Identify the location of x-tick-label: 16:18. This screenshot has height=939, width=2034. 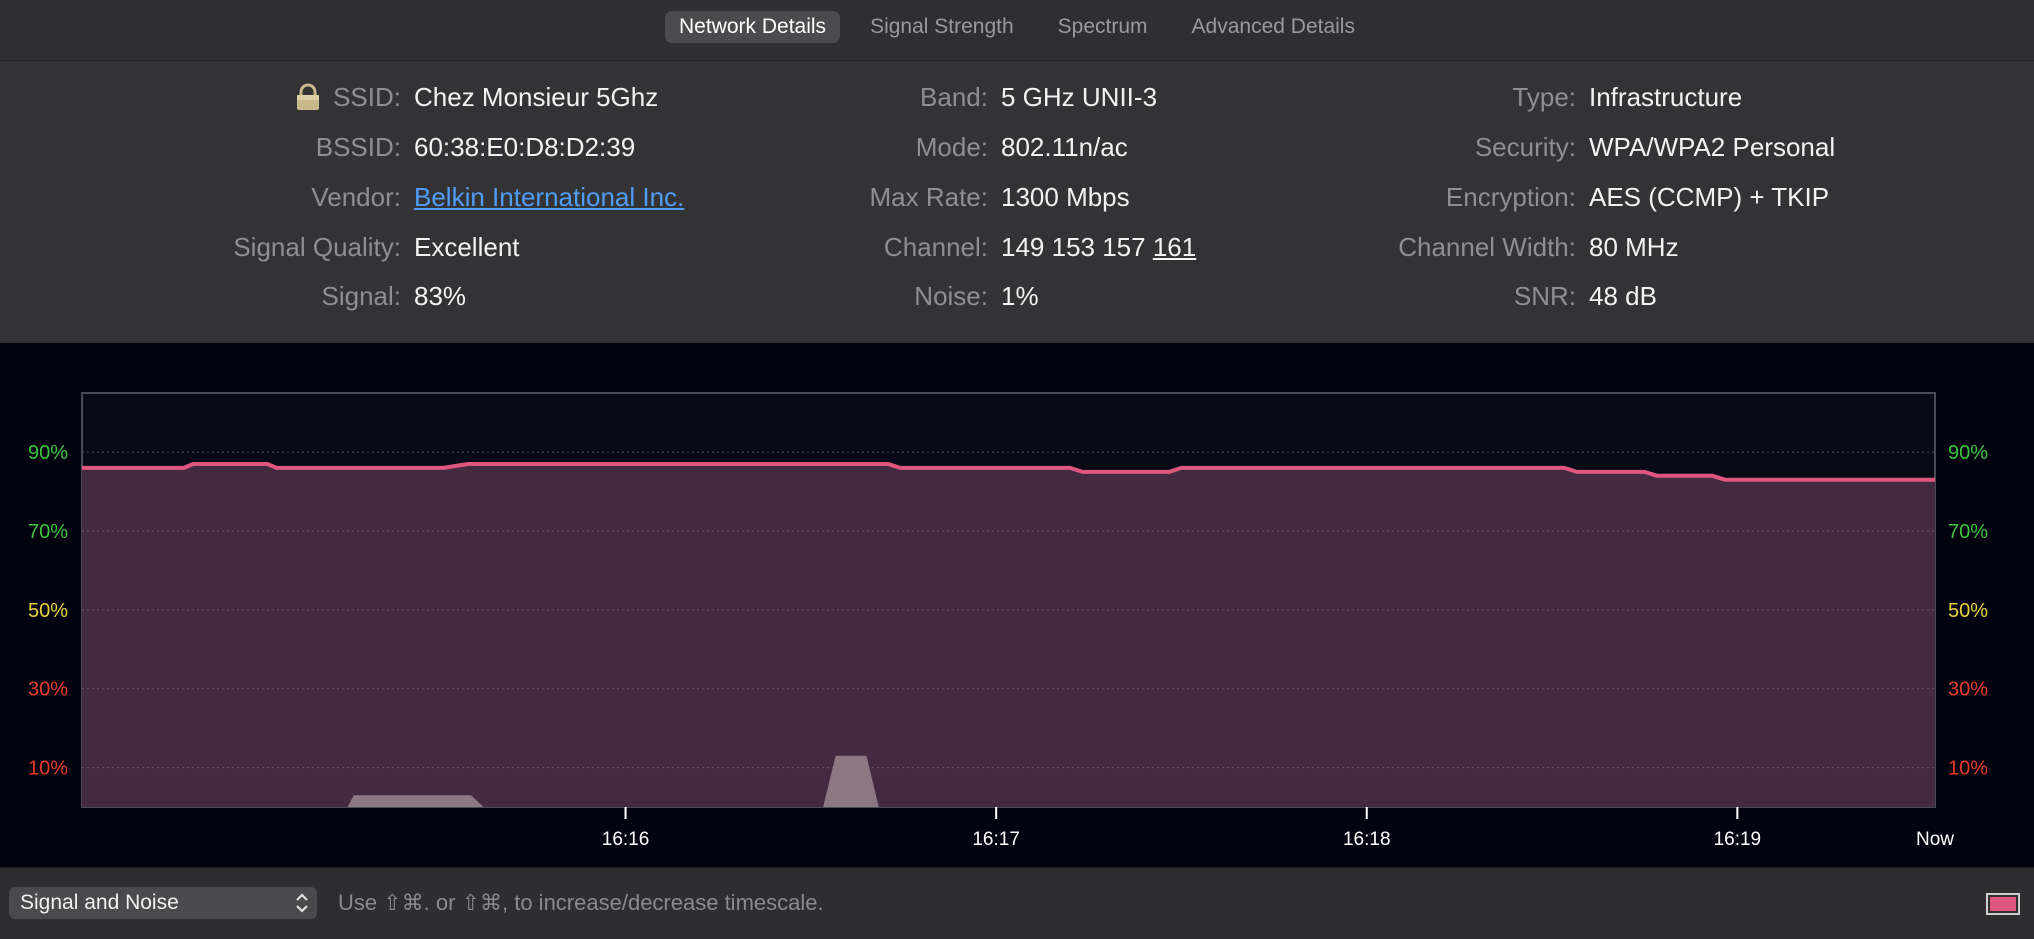
(1367, 839).